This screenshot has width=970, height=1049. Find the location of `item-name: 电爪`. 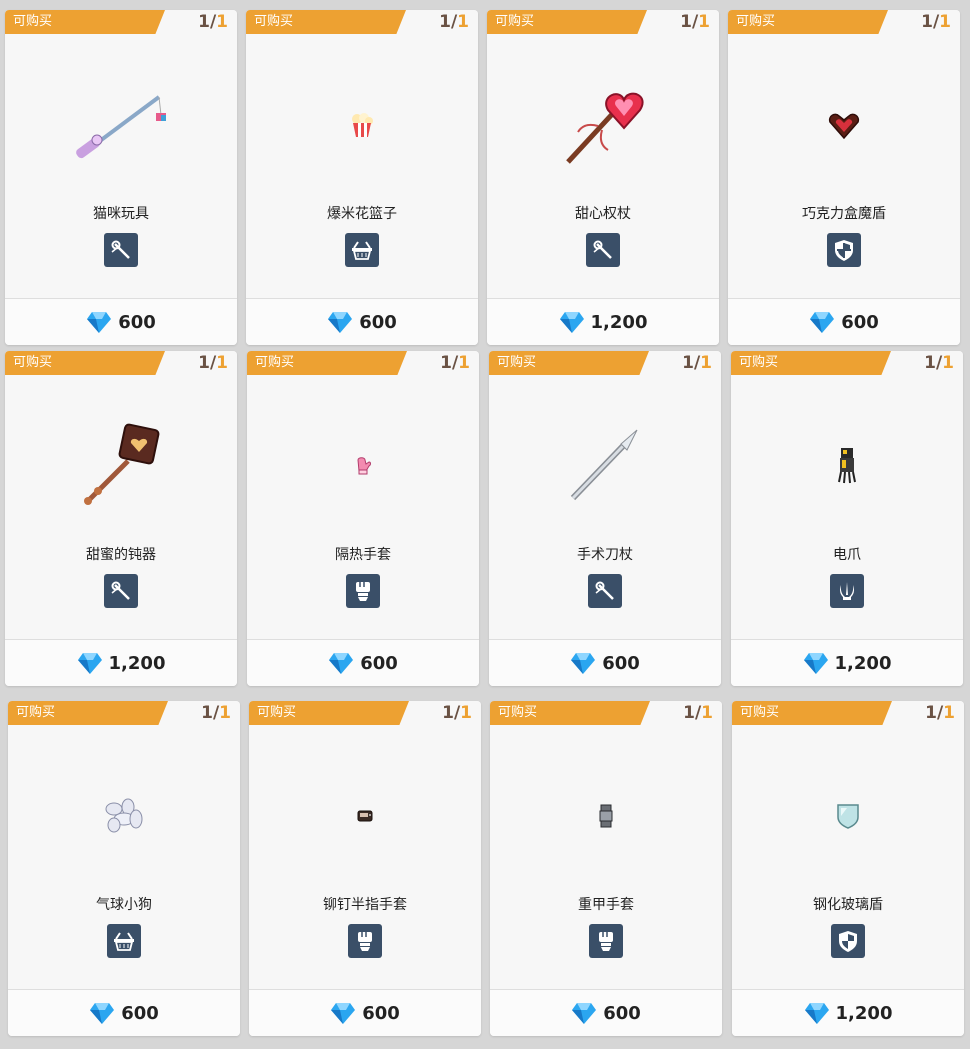

item-name: 电爪 is located at coordinates (847, 555).